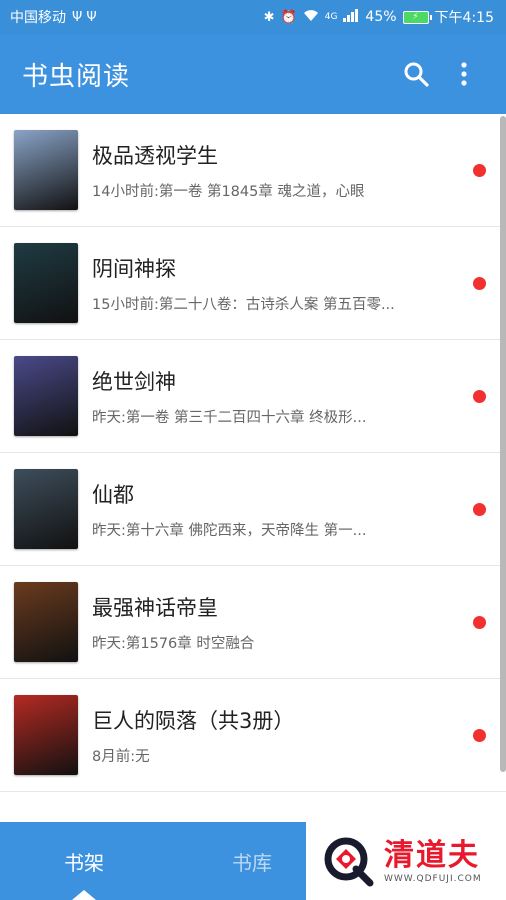  I want to click on watermark: 清道夫 WWW.QDFUJI.COM, so click(406, 861).